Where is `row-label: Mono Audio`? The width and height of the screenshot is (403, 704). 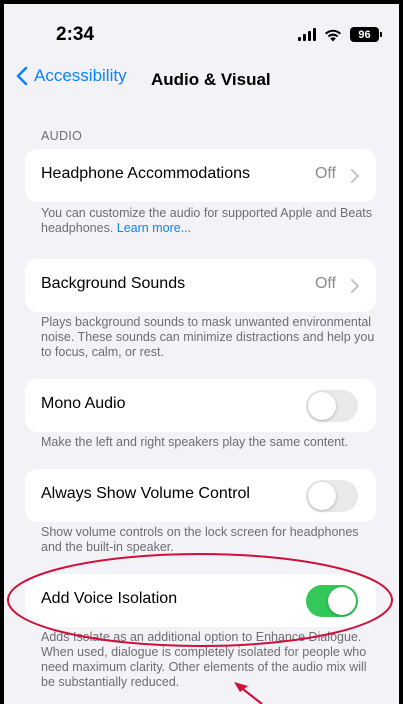
row-label: Mono Audio is located at coordinates (83, 403).